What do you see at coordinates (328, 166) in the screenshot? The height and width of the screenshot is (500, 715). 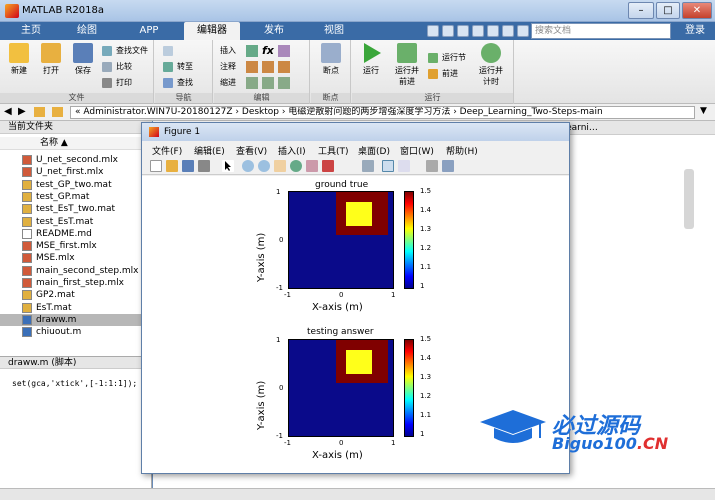 I see `brush-icon` at bounding box center [328, 166].